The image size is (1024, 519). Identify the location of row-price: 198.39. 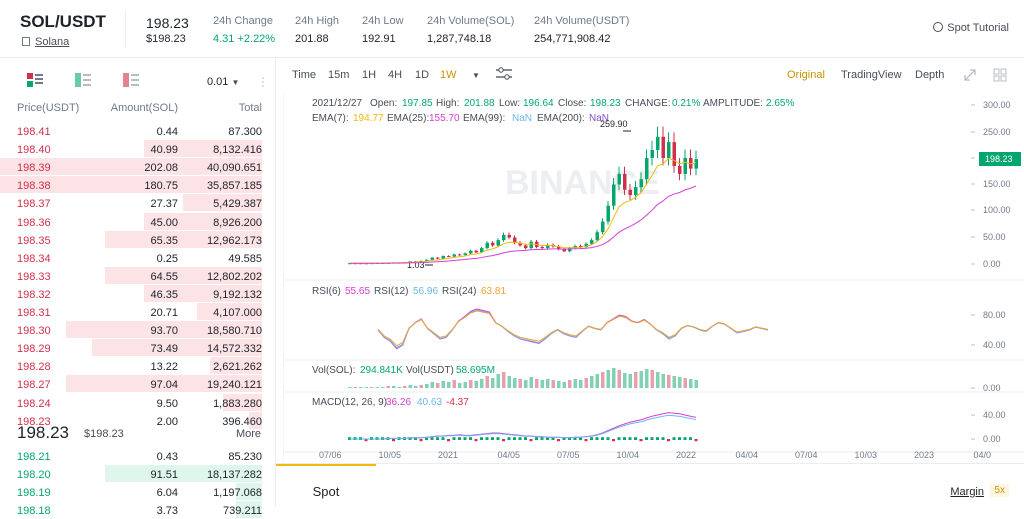
(34, 168).